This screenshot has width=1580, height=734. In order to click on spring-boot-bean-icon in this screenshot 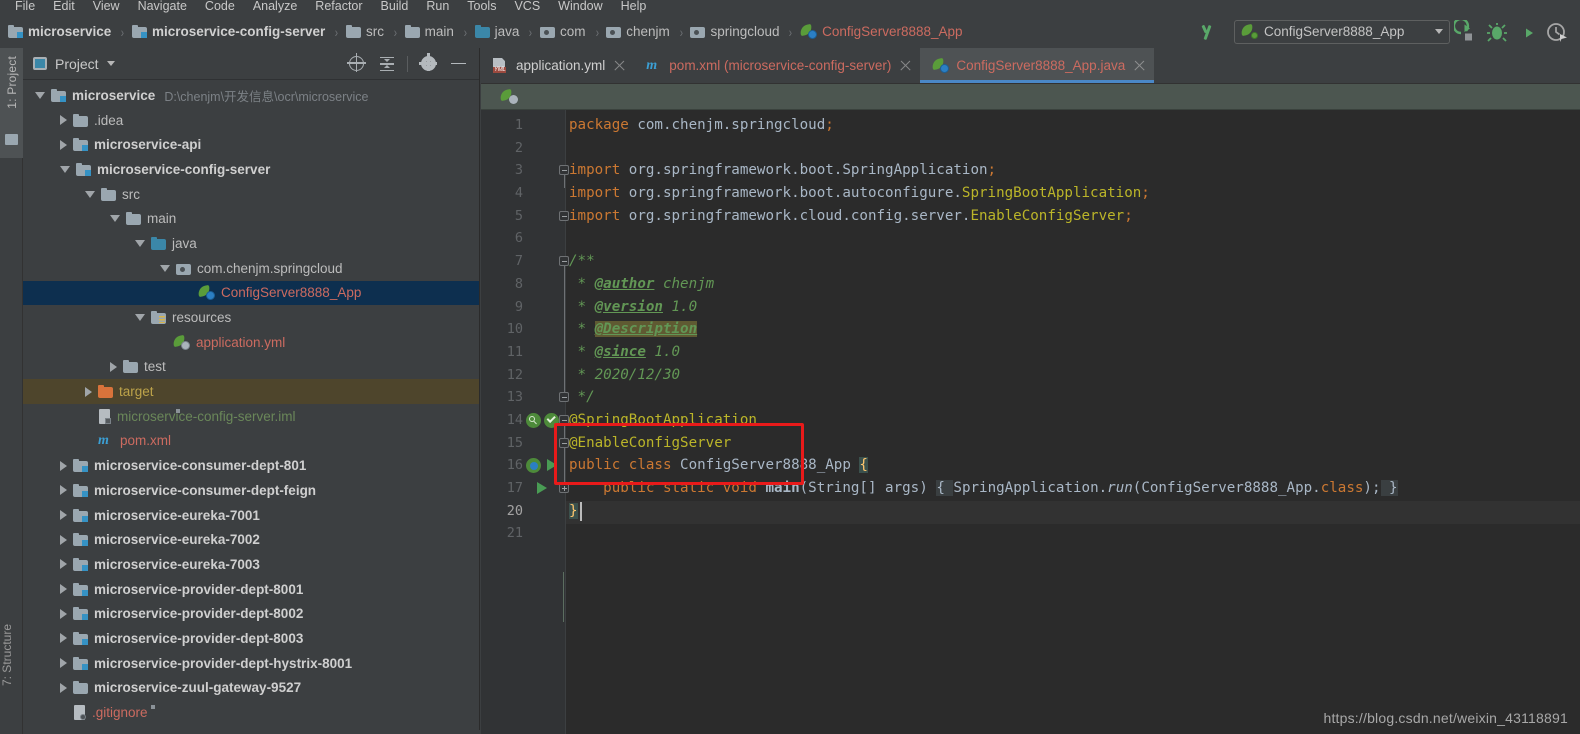, I will do `click(533, 466)`.